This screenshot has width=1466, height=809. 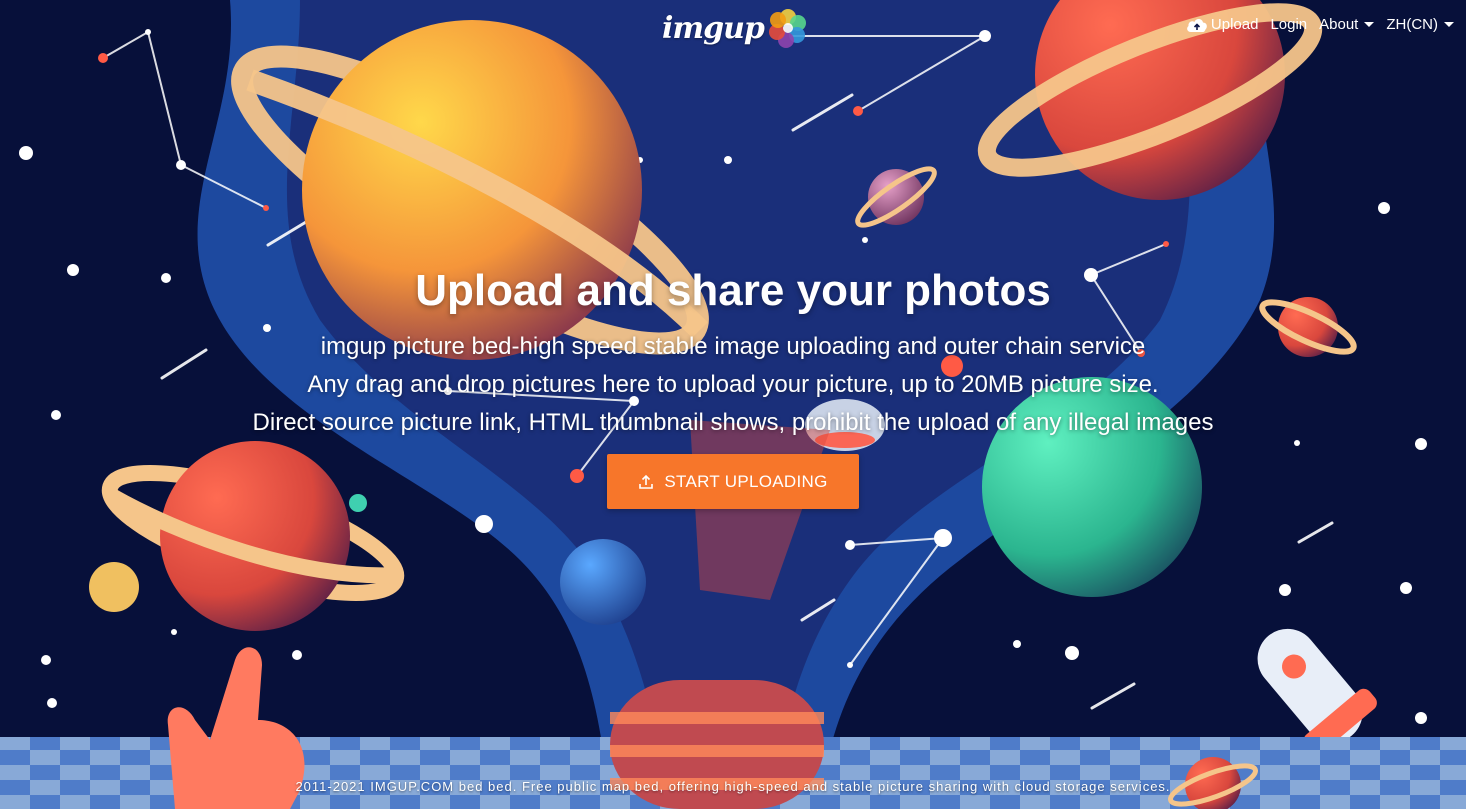 I want to click on nav-upload-label: Upload, so click(x=1234, y=24).